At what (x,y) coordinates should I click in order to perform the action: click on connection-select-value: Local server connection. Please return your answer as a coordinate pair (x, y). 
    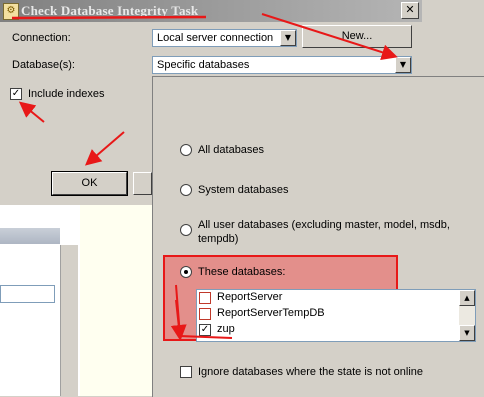
    Looking at the image, I should click on (215, 38).